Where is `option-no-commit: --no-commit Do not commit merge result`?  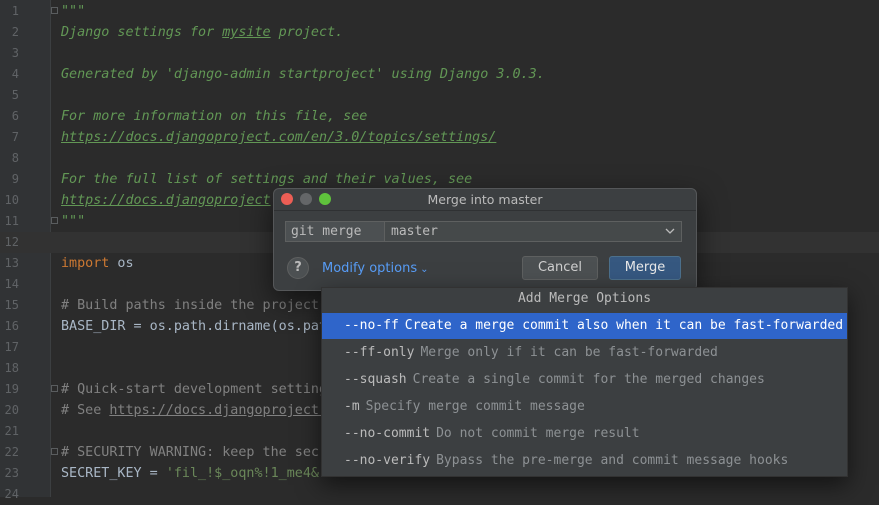
option-no-commit: --no-commit Do not commit merge result is located at coordinates (584, 434).